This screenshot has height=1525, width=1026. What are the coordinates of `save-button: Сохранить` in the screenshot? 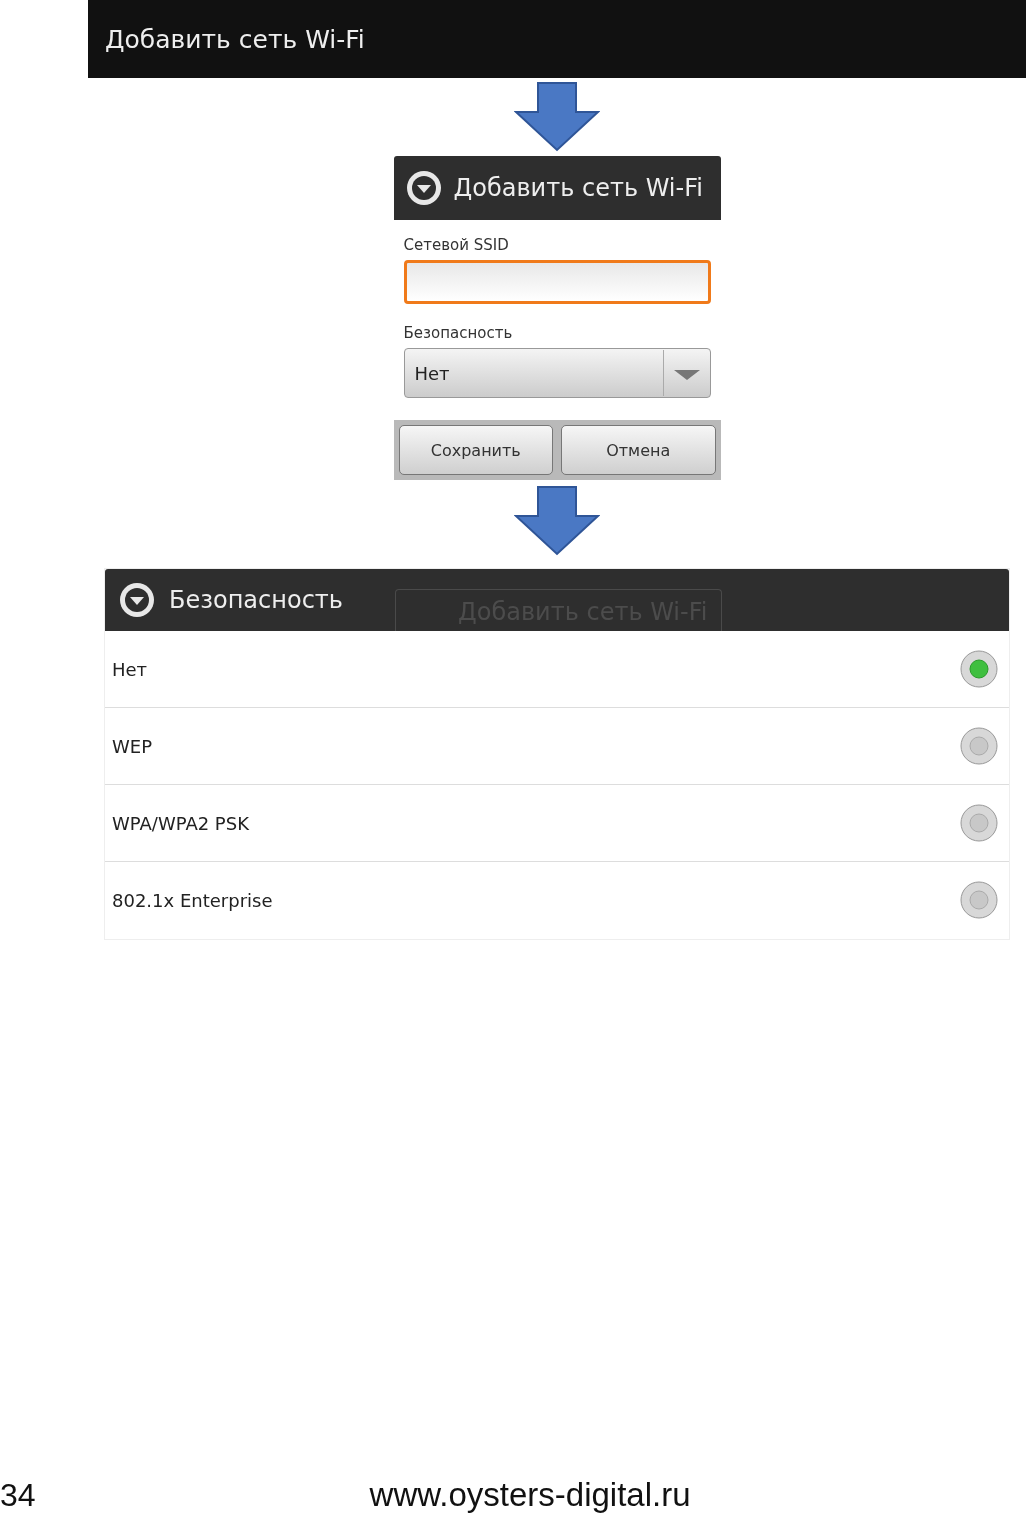 It's located at (475, 450).